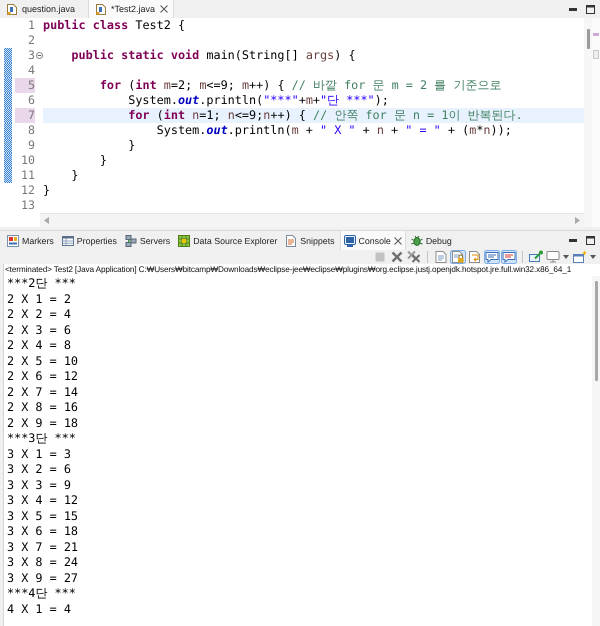  What do you see at coordinates (397, 257) in the screenshot?
I see `cross-icon` at bounding box center [397, 257].